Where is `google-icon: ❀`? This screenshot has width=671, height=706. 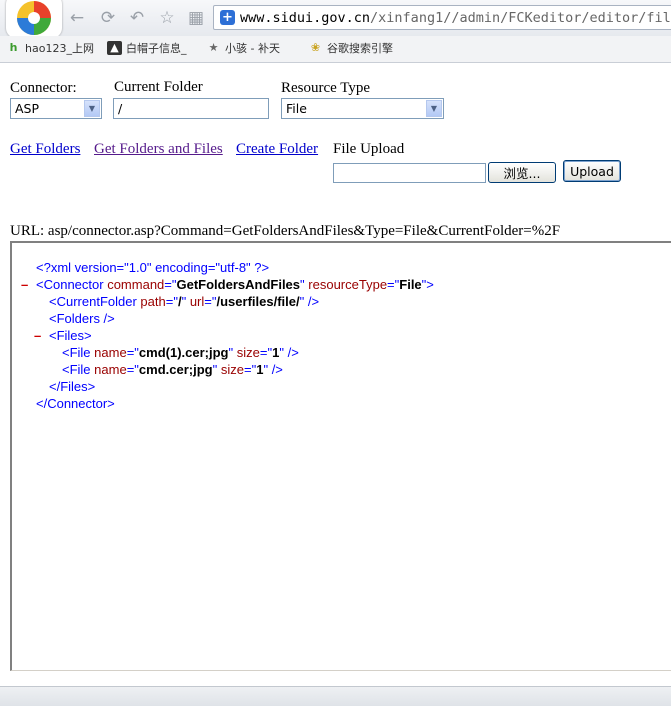
google-icon: ❀ is located at coordinates (315, 47).